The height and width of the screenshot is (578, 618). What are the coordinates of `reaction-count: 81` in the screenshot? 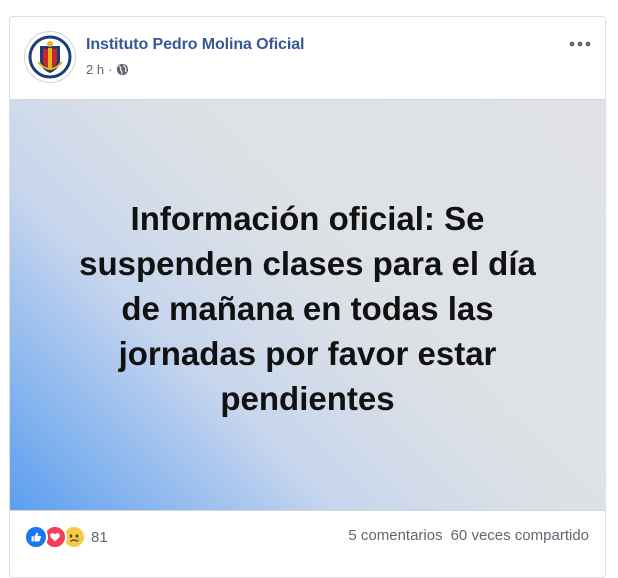 It's located at (99, 537).